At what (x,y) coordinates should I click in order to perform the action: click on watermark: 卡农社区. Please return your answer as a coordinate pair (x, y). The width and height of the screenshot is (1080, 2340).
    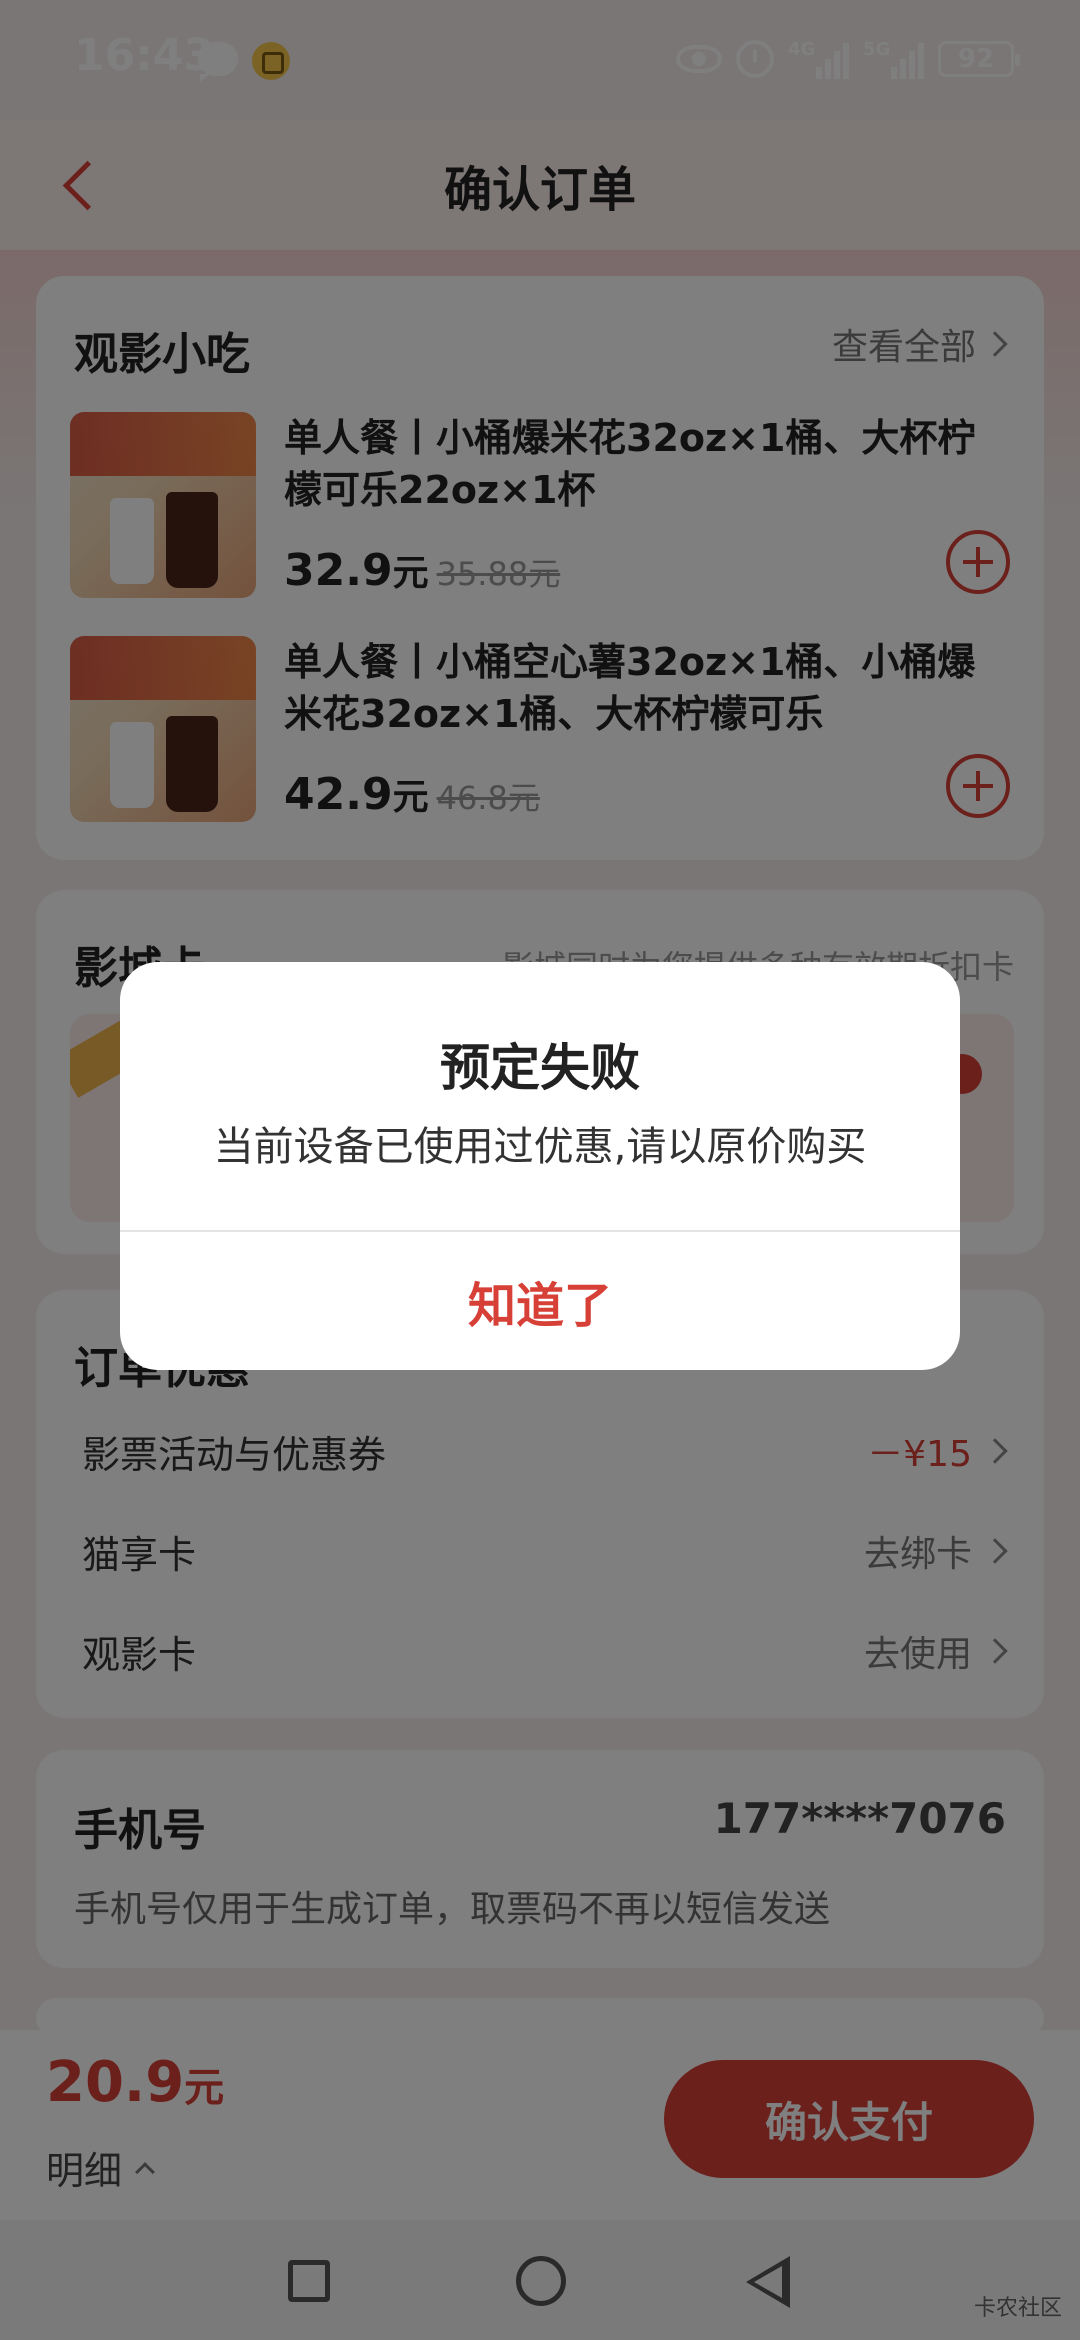
    Looking at the image, I should click on (1017, 2308).